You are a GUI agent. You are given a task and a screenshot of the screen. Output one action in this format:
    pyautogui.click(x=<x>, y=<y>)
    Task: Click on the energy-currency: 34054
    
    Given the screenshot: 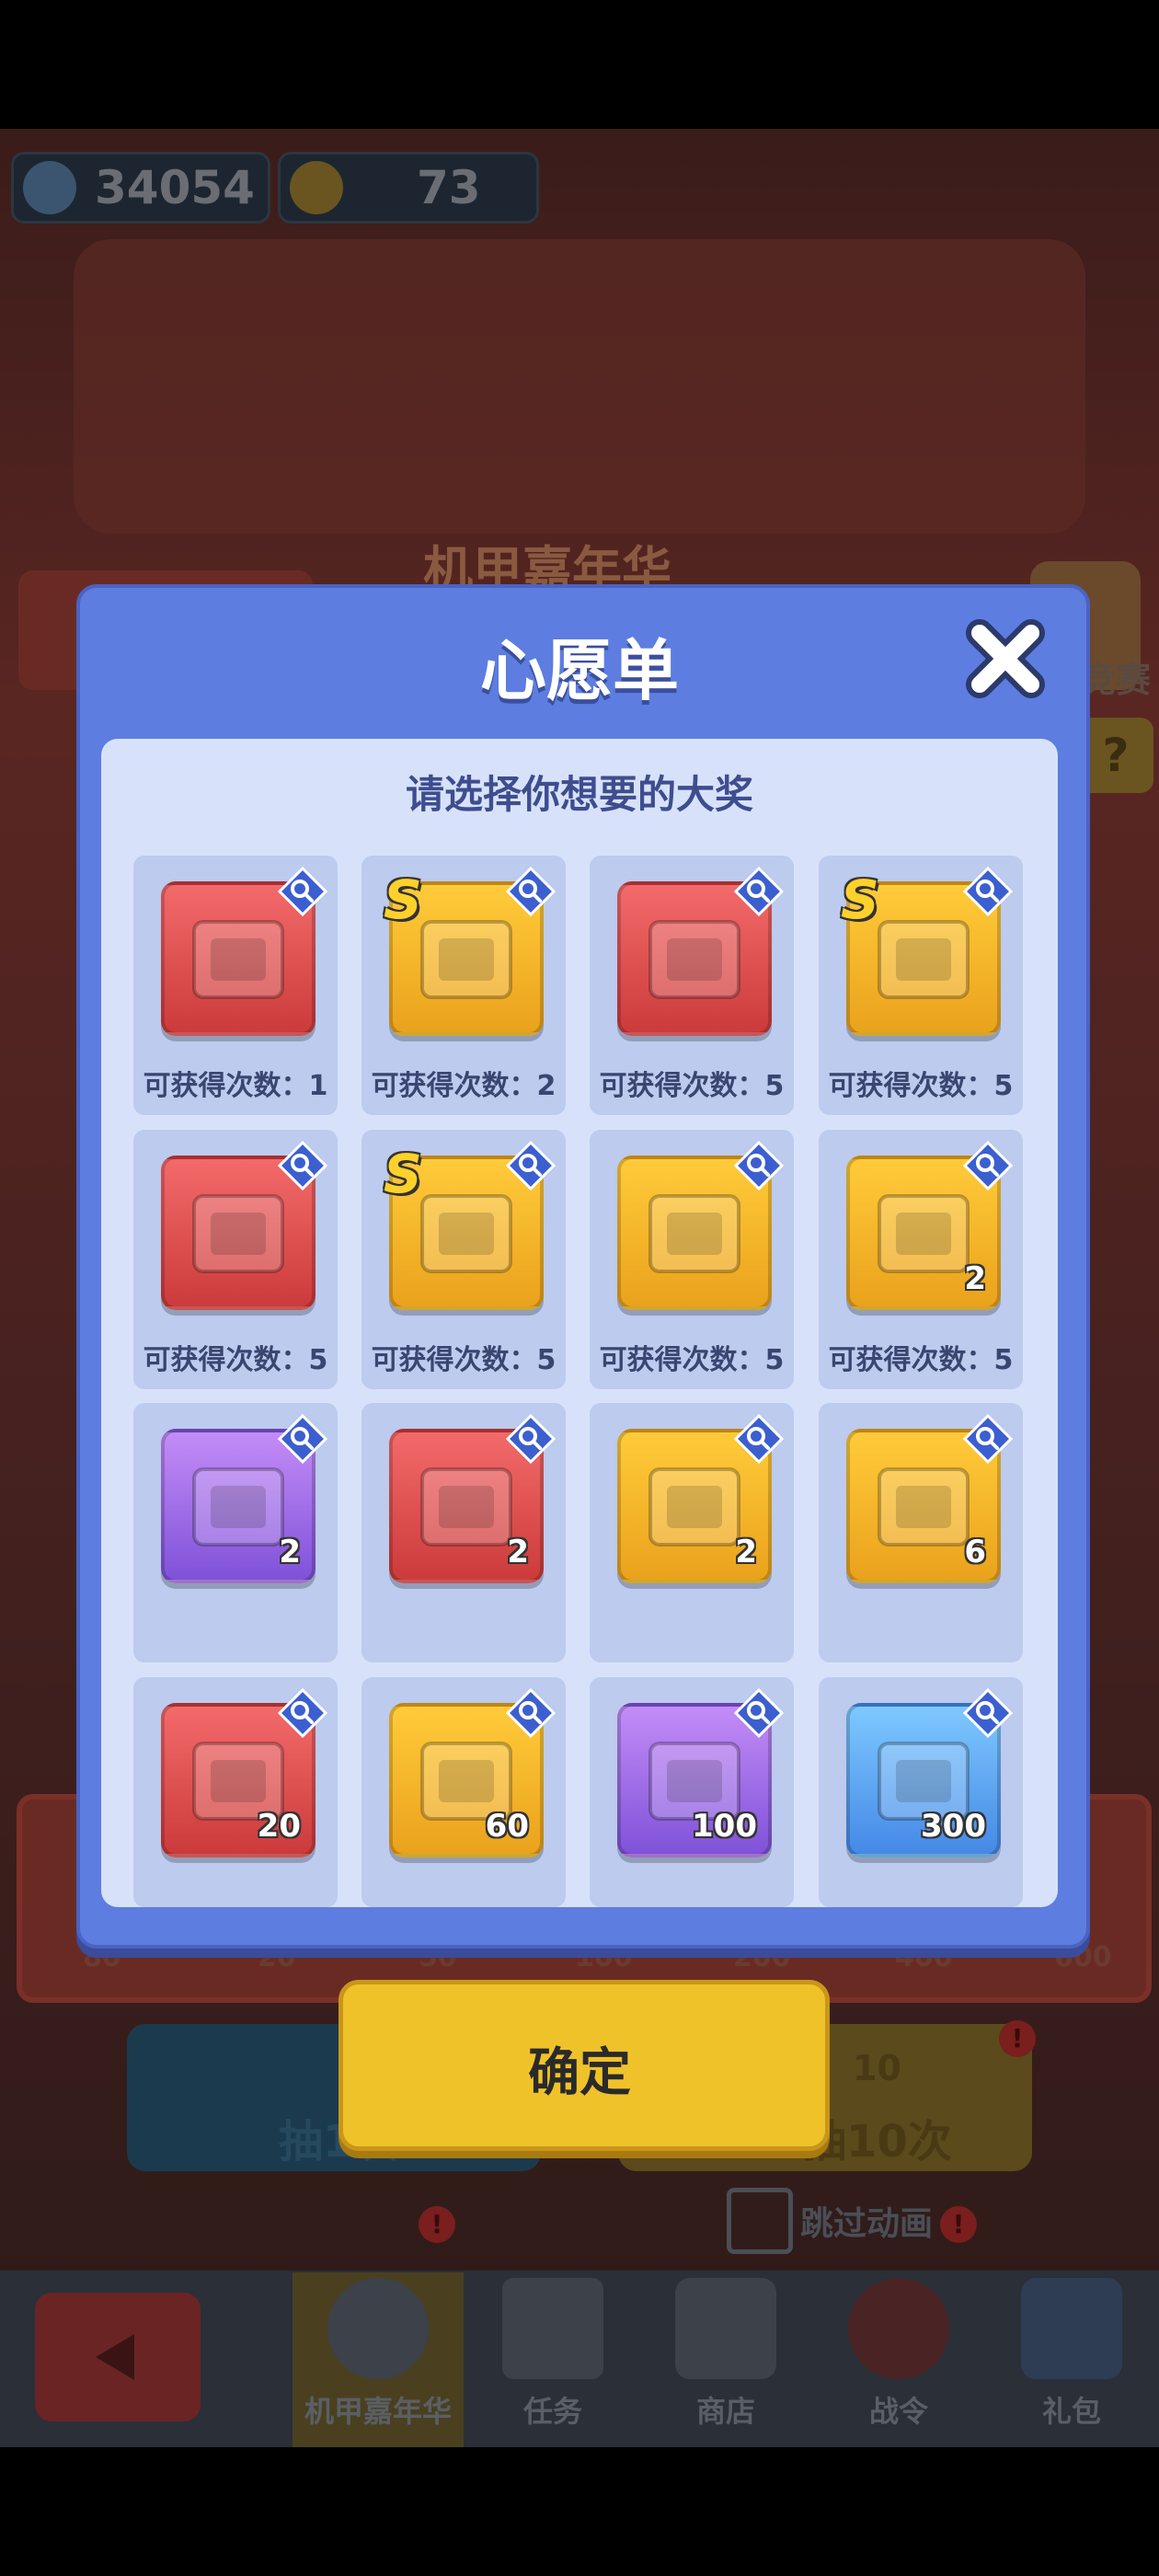 What is the action you would take?
    pyautogui.click(x=140, y=188)
    